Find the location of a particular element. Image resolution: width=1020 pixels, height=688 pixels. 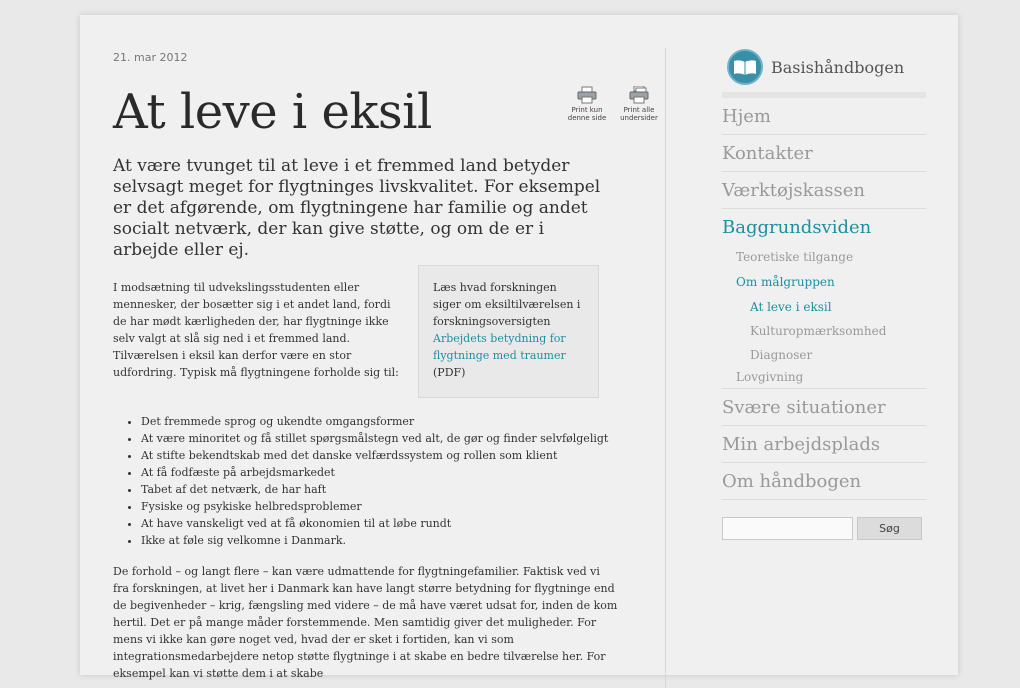

column-divider is located at coordinates (665, 368).